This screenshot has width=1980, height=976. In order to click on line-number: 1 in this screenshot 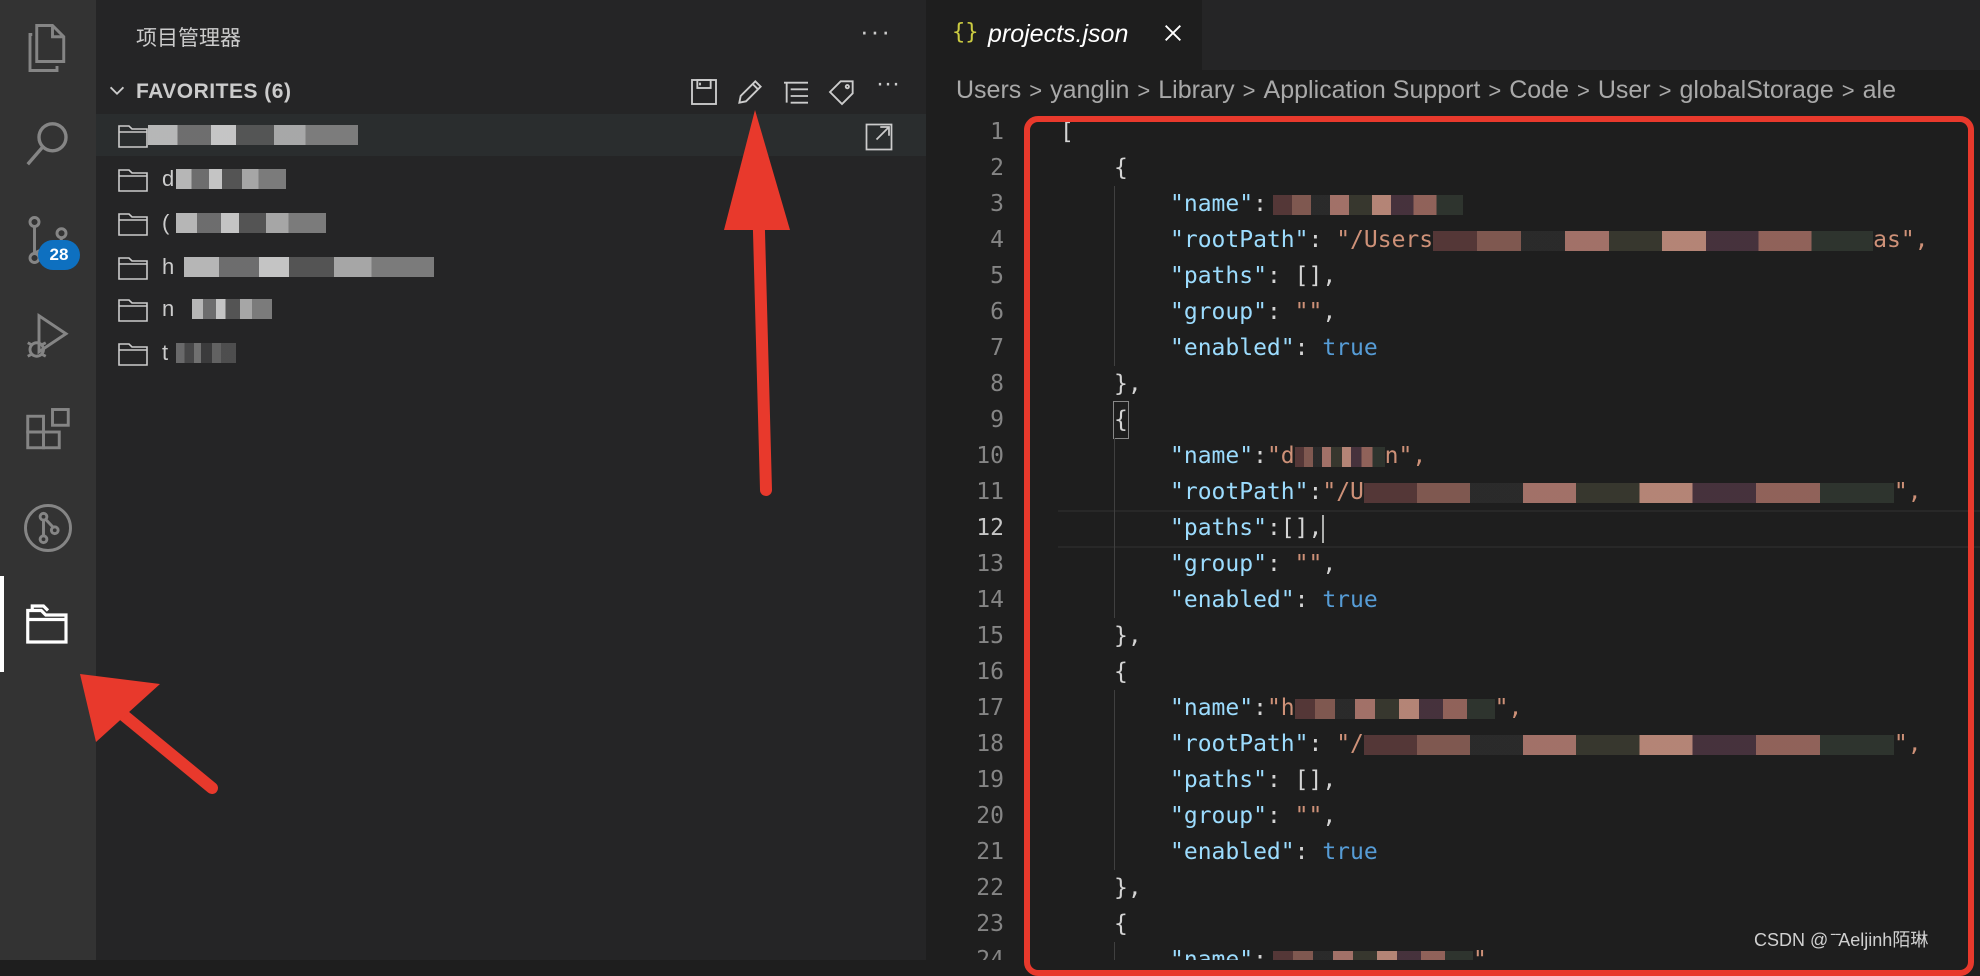, I will do `click(997, 132)`.